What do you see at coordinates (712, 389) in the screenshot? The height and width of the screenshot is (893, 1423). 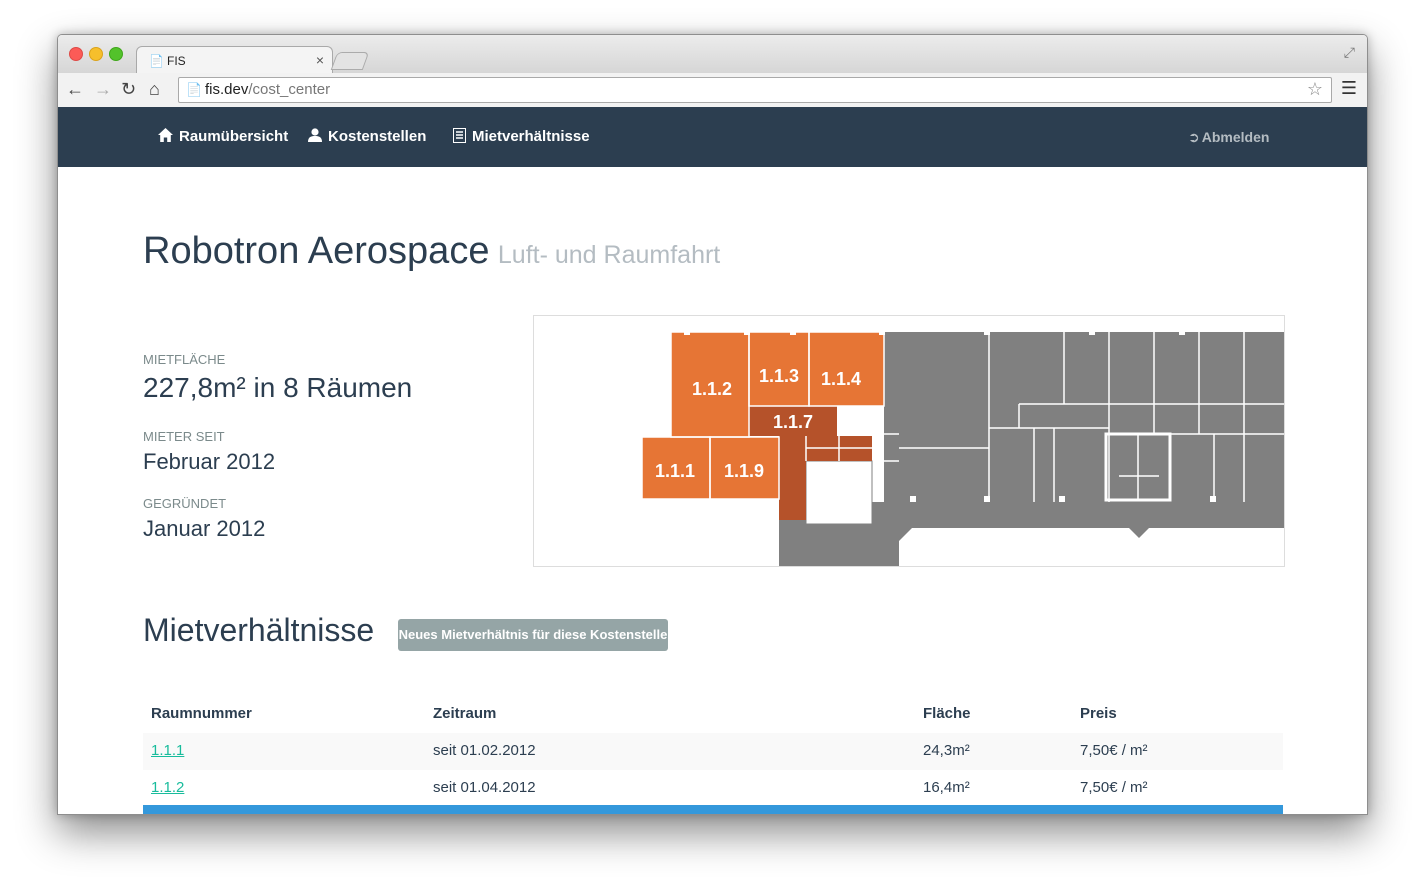 I see `room-label-1-1-2: 1.1.2` at bounding box center [712, 389].